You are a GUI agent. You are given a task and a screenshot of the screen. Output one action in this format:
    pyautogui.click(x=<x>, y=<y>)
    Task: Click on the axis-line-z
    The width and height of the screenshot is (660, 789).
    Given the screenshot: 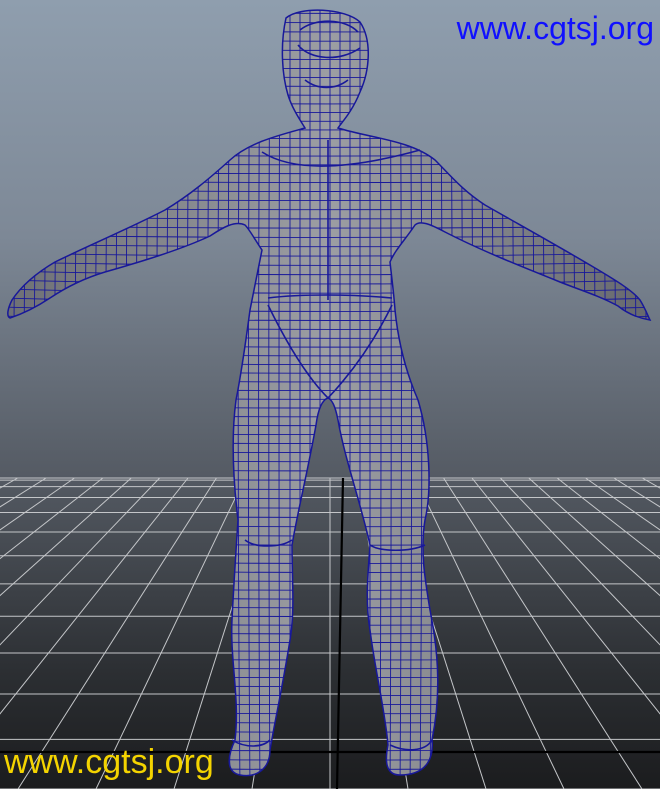 What is the action you would take?
    pyautogui.click(x=340, y=633)
    